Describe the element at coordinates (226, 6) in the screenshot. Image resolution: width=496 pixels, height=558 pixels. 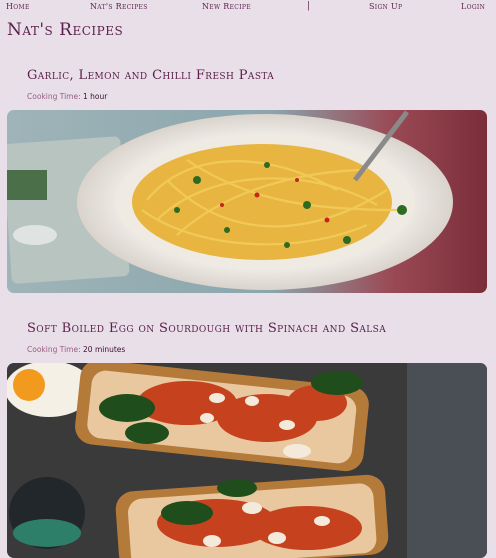
I see `nav-new-recipe-link: New Recipe` at that location.